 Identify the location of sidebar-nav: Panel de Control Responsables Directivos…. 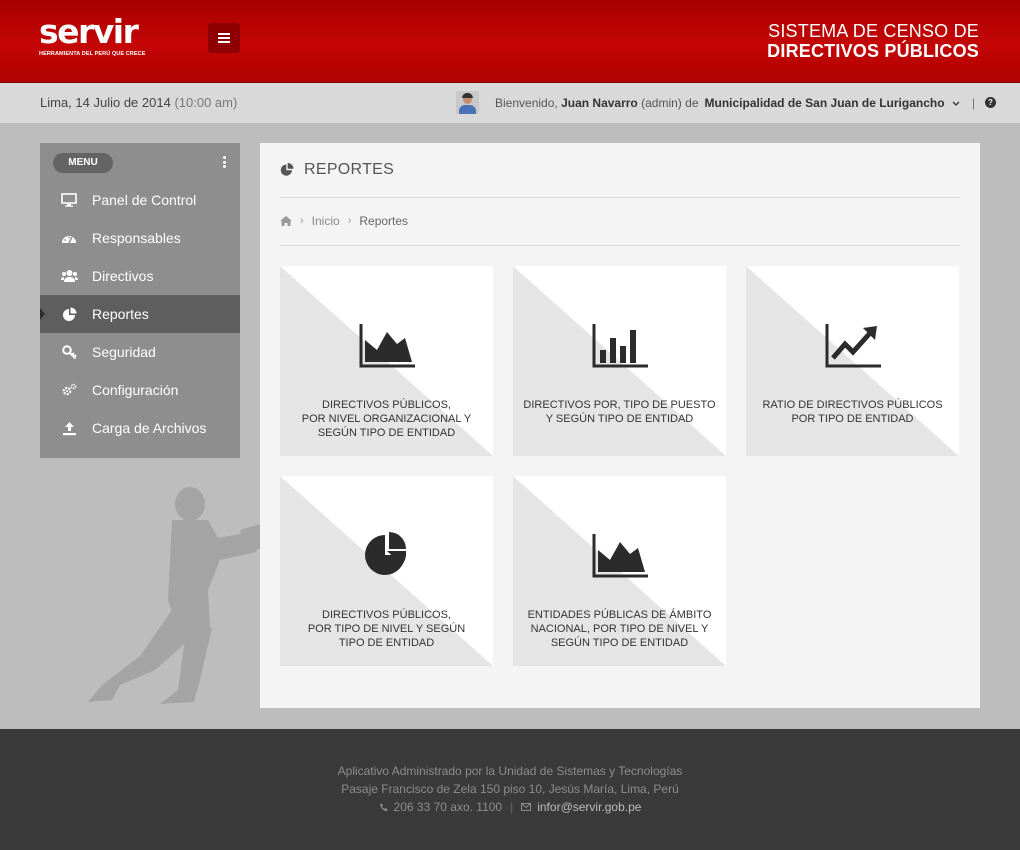
(140, 314).